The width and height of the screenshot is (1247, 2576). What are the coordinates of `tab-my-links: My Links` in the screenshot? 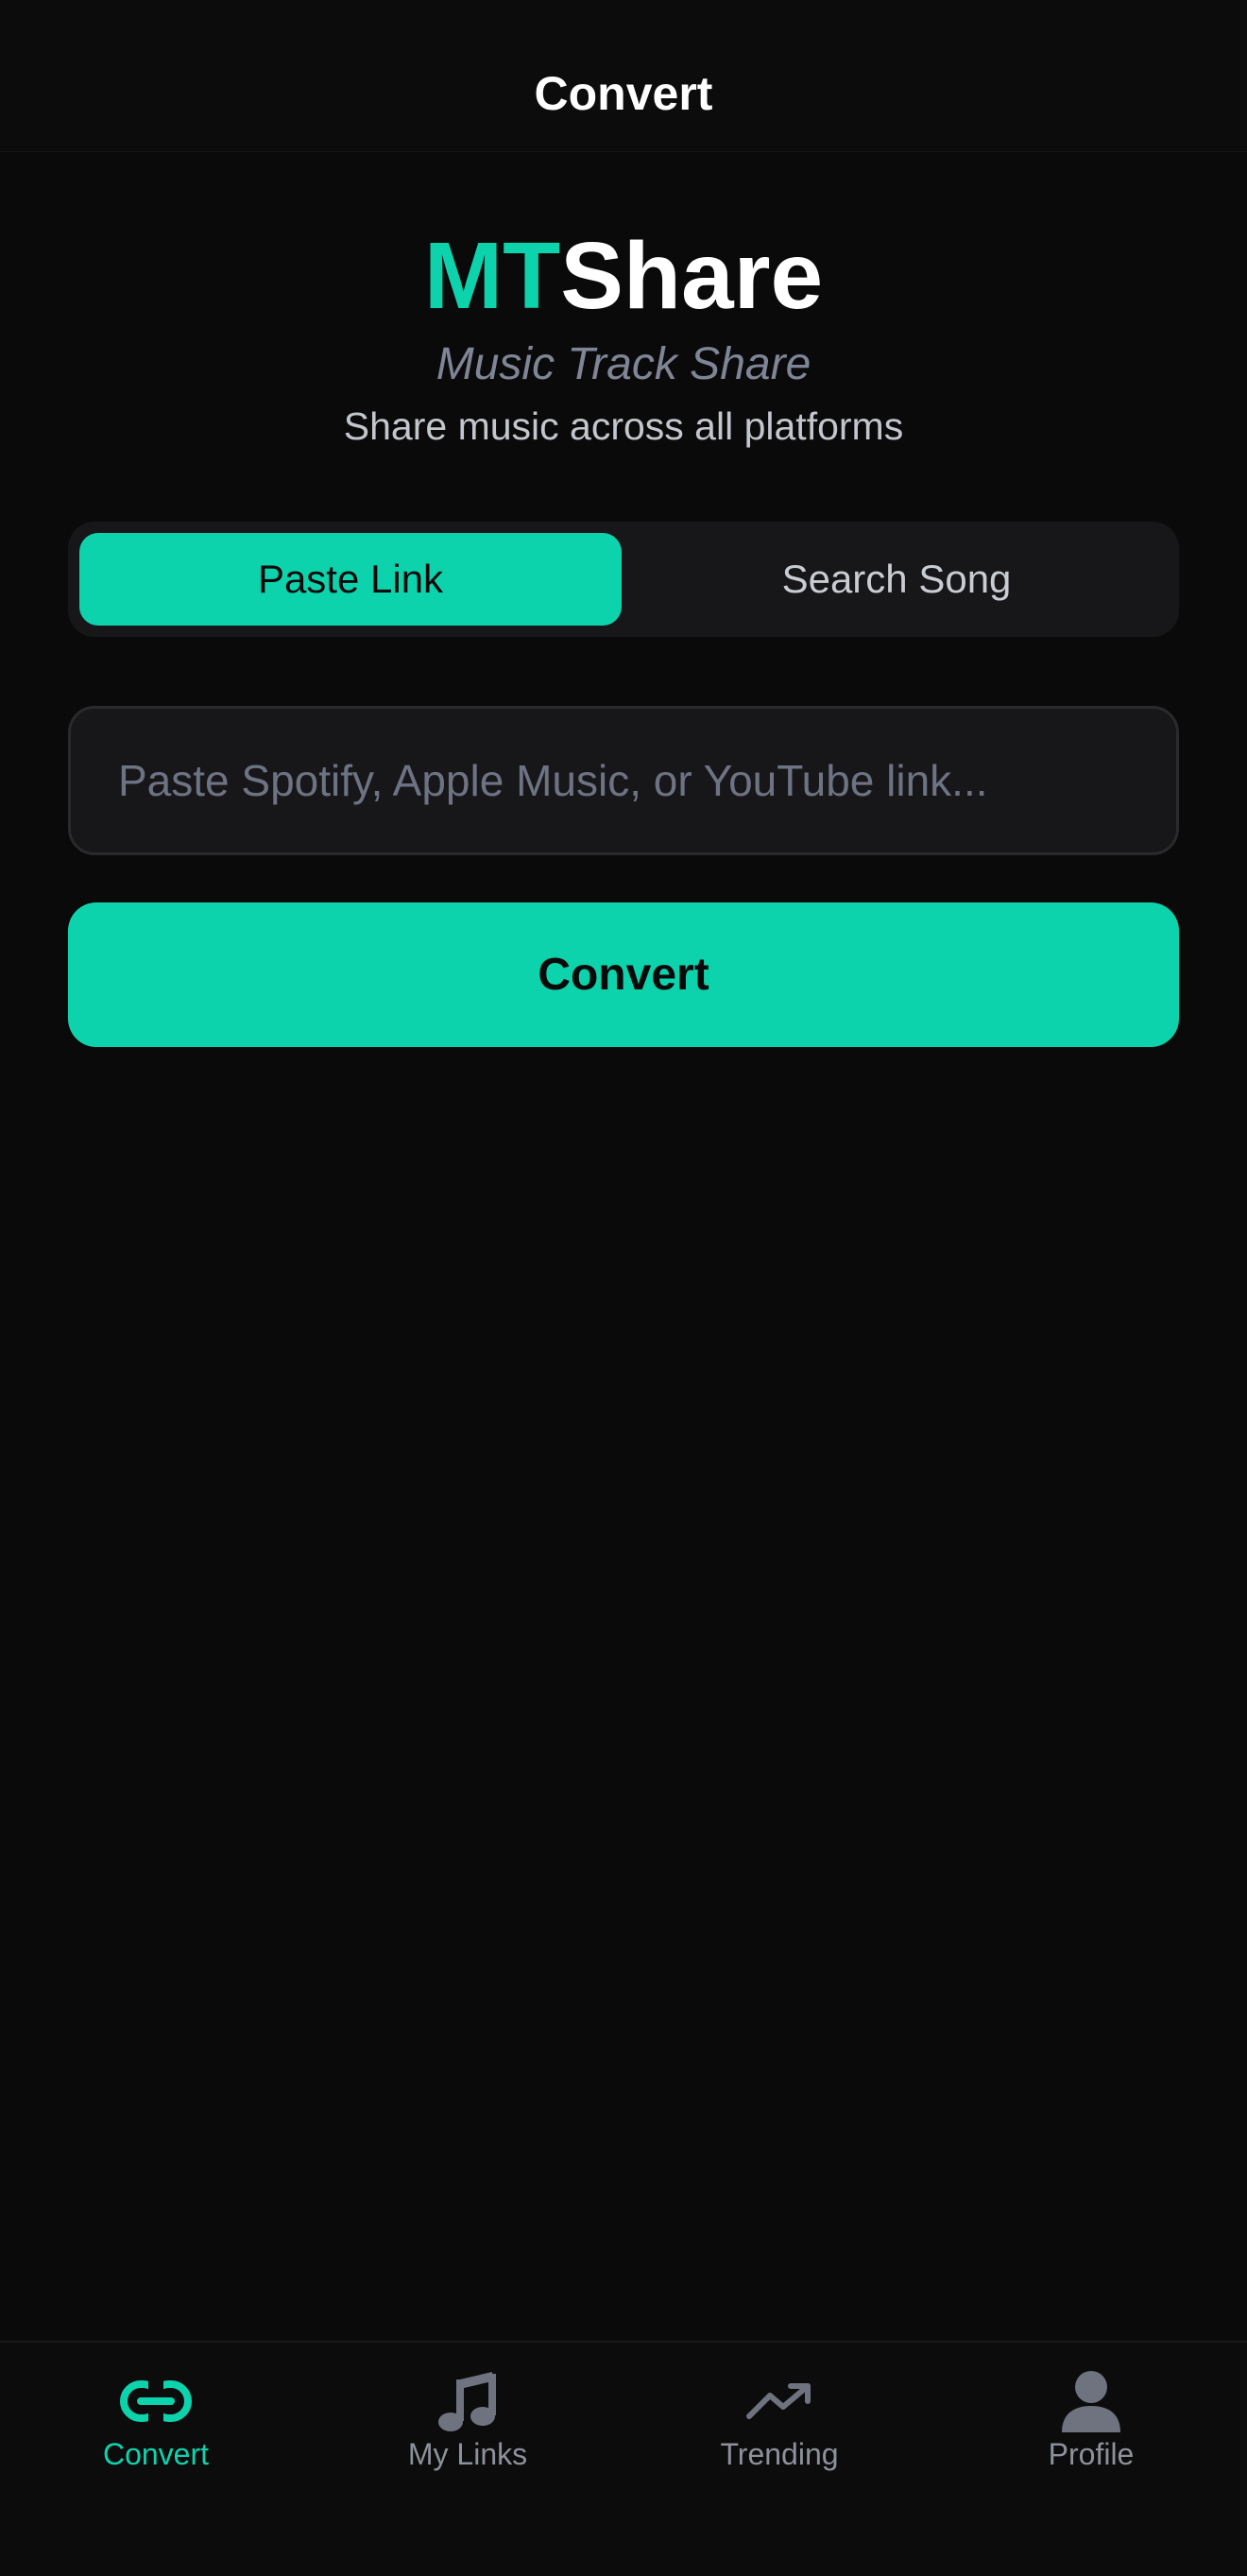 It's located at (468, 2437).